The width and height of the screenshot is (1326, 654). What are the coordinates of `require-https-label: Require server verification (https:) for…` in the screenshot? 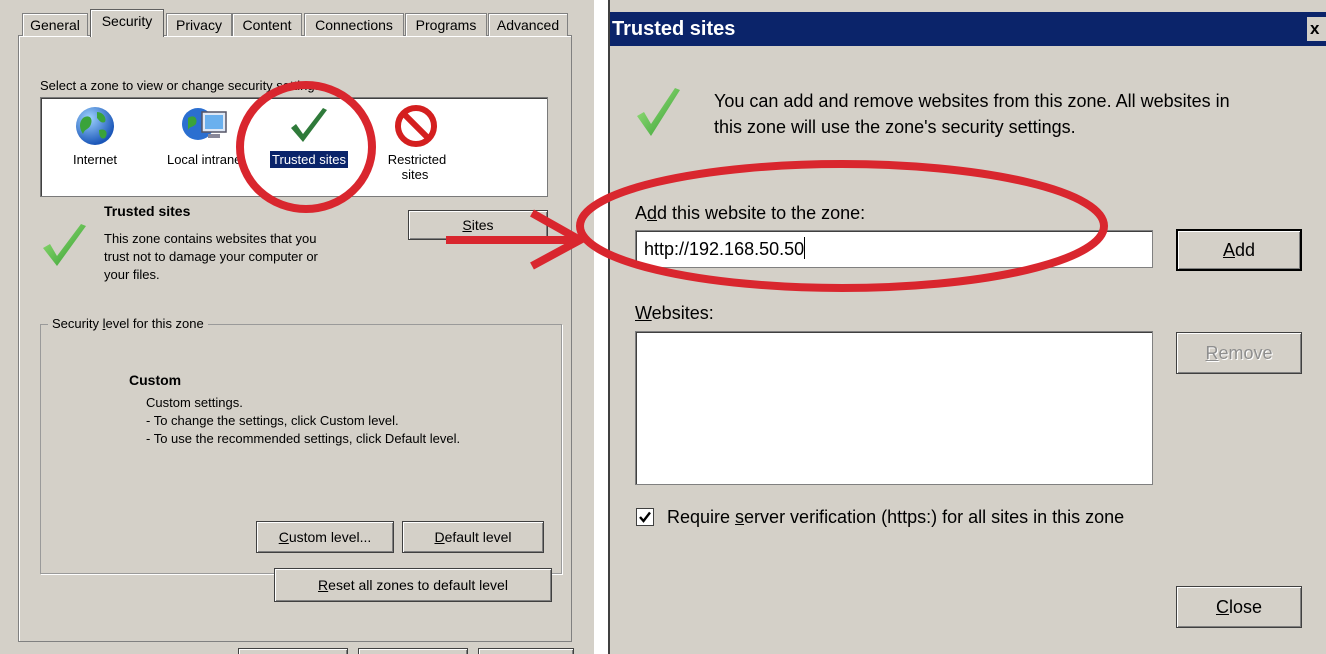 It's located at (895, 517).